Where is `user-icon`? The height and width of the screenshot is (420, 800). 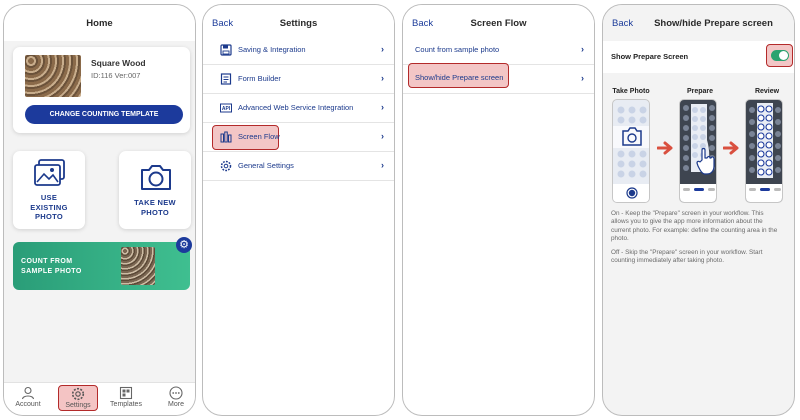
user-icon is located at coordinates (28, 393).